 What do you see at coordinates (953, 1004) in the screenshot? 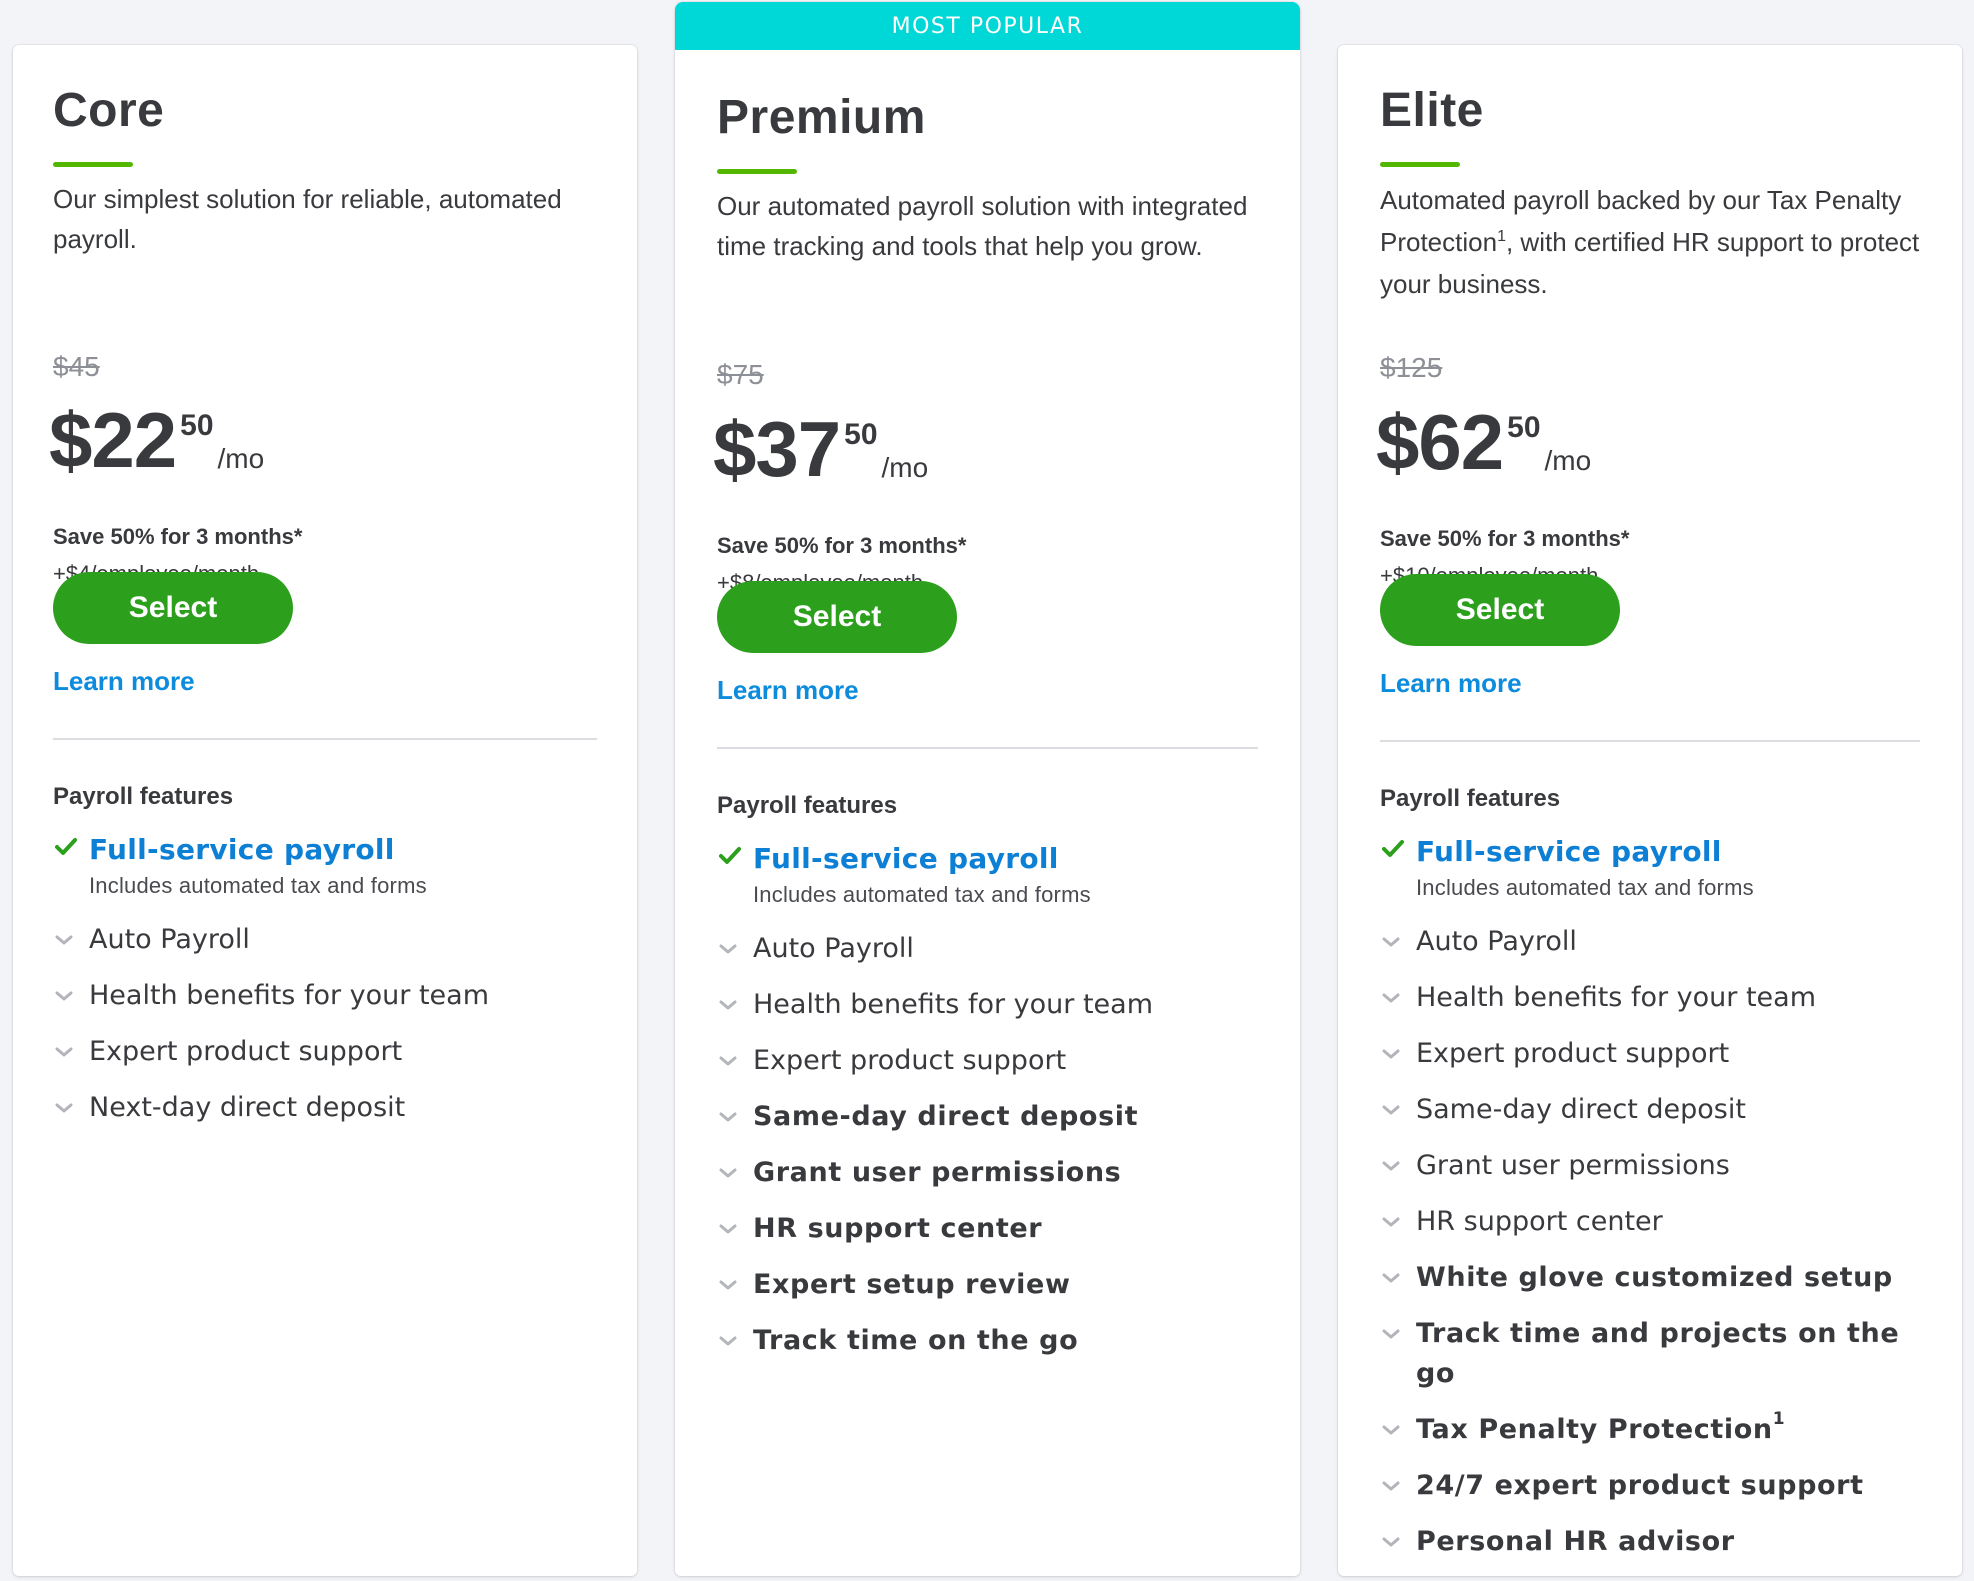
I see `feature-label: Health benefits for your team` at bounding box center [953, 1004].